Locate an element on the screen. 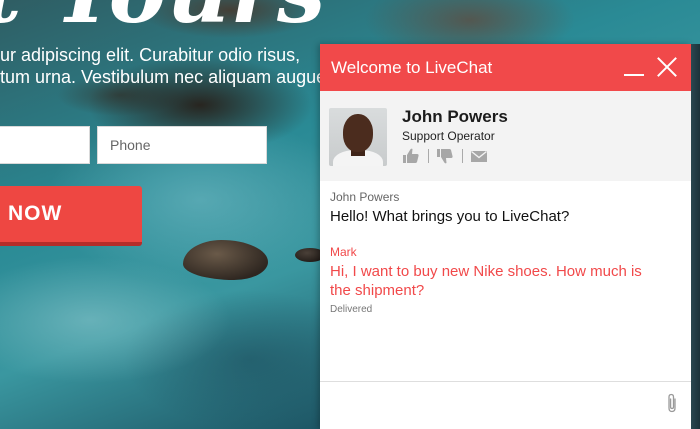  hero-text-line: tum urna. Vestibulum nec aliquam augue. is located at coordinates (166, 77).